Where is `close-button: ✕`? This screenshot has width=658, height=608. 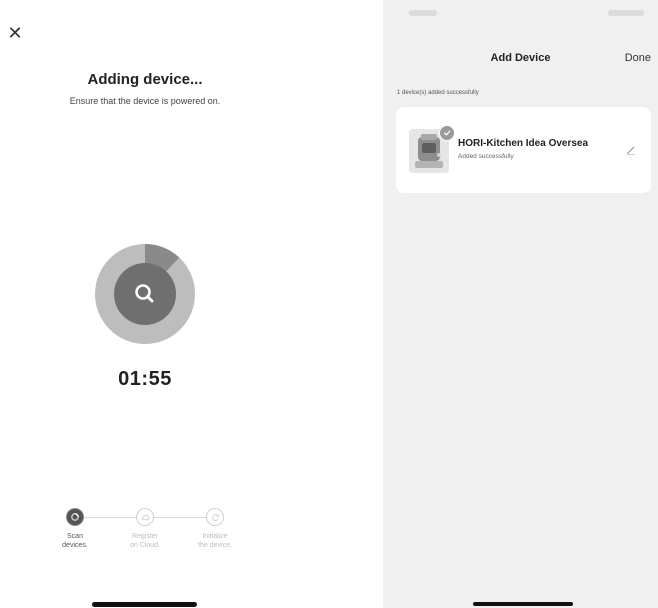 close-button: ✕ is located at coordinates (15, 33).